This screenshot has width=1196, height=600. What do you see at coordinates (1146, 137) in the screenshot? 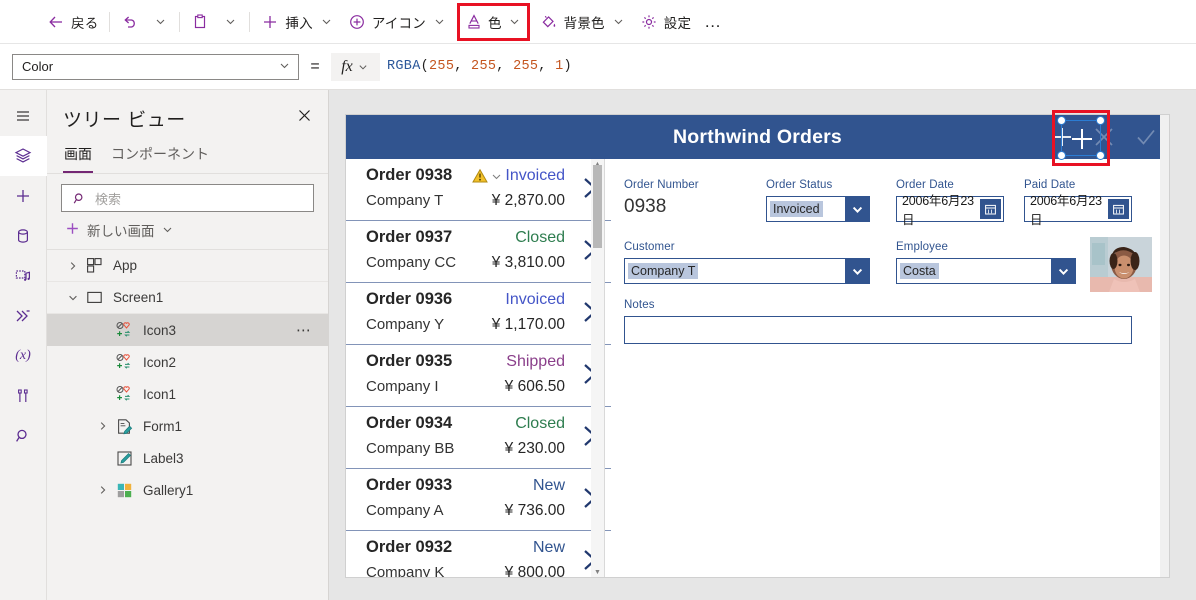
I see `confirm-icon` at bounding box center [1146, 137].